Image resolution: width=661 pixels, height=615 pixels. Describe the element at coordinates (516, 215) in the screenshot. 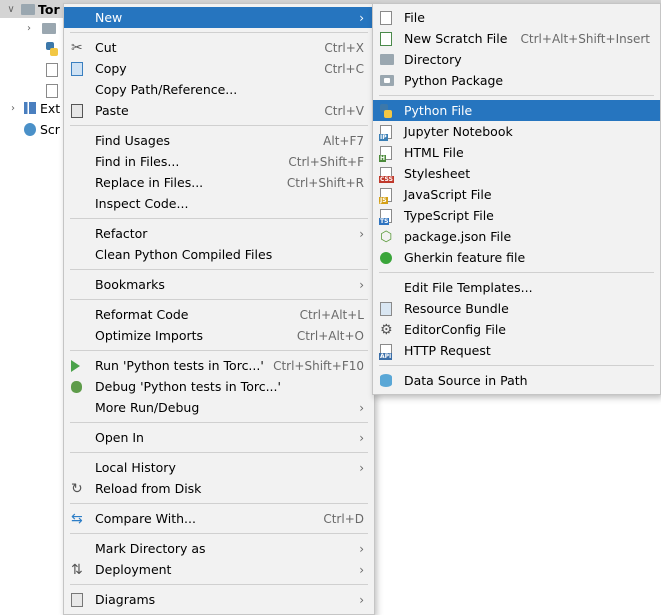

I see `menu-item-typescript-file: TypeScript File` at that location.